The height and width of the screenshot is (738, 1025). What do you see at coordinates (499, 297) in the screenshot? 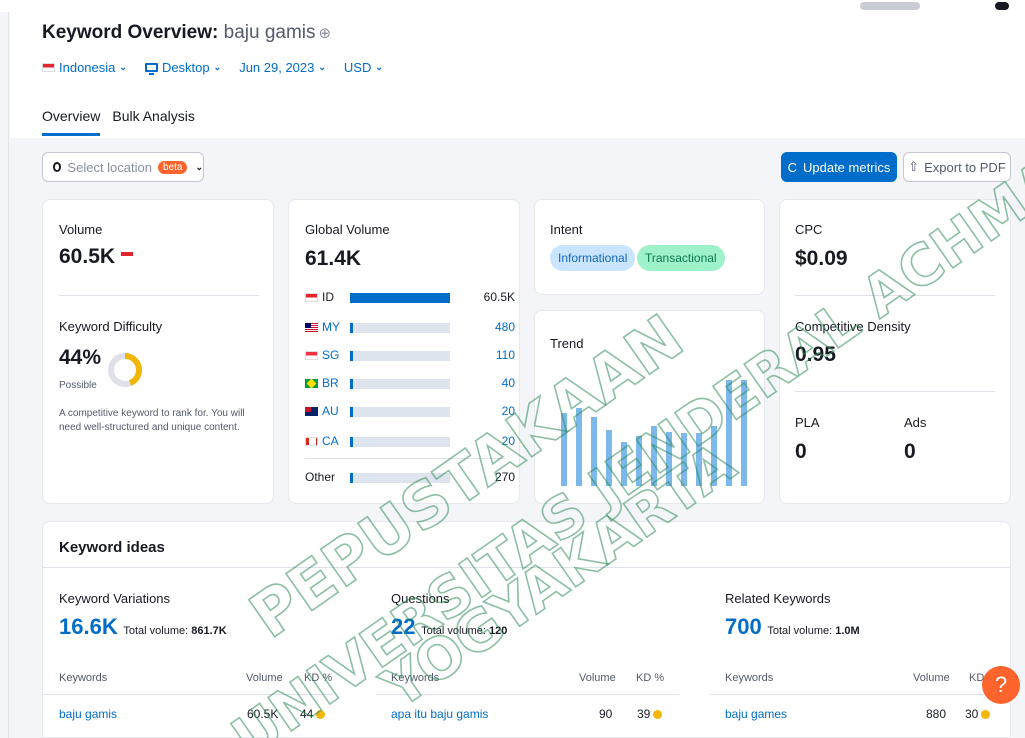
I see `country-volume: 60.5K` at bounding box center [499, 297].